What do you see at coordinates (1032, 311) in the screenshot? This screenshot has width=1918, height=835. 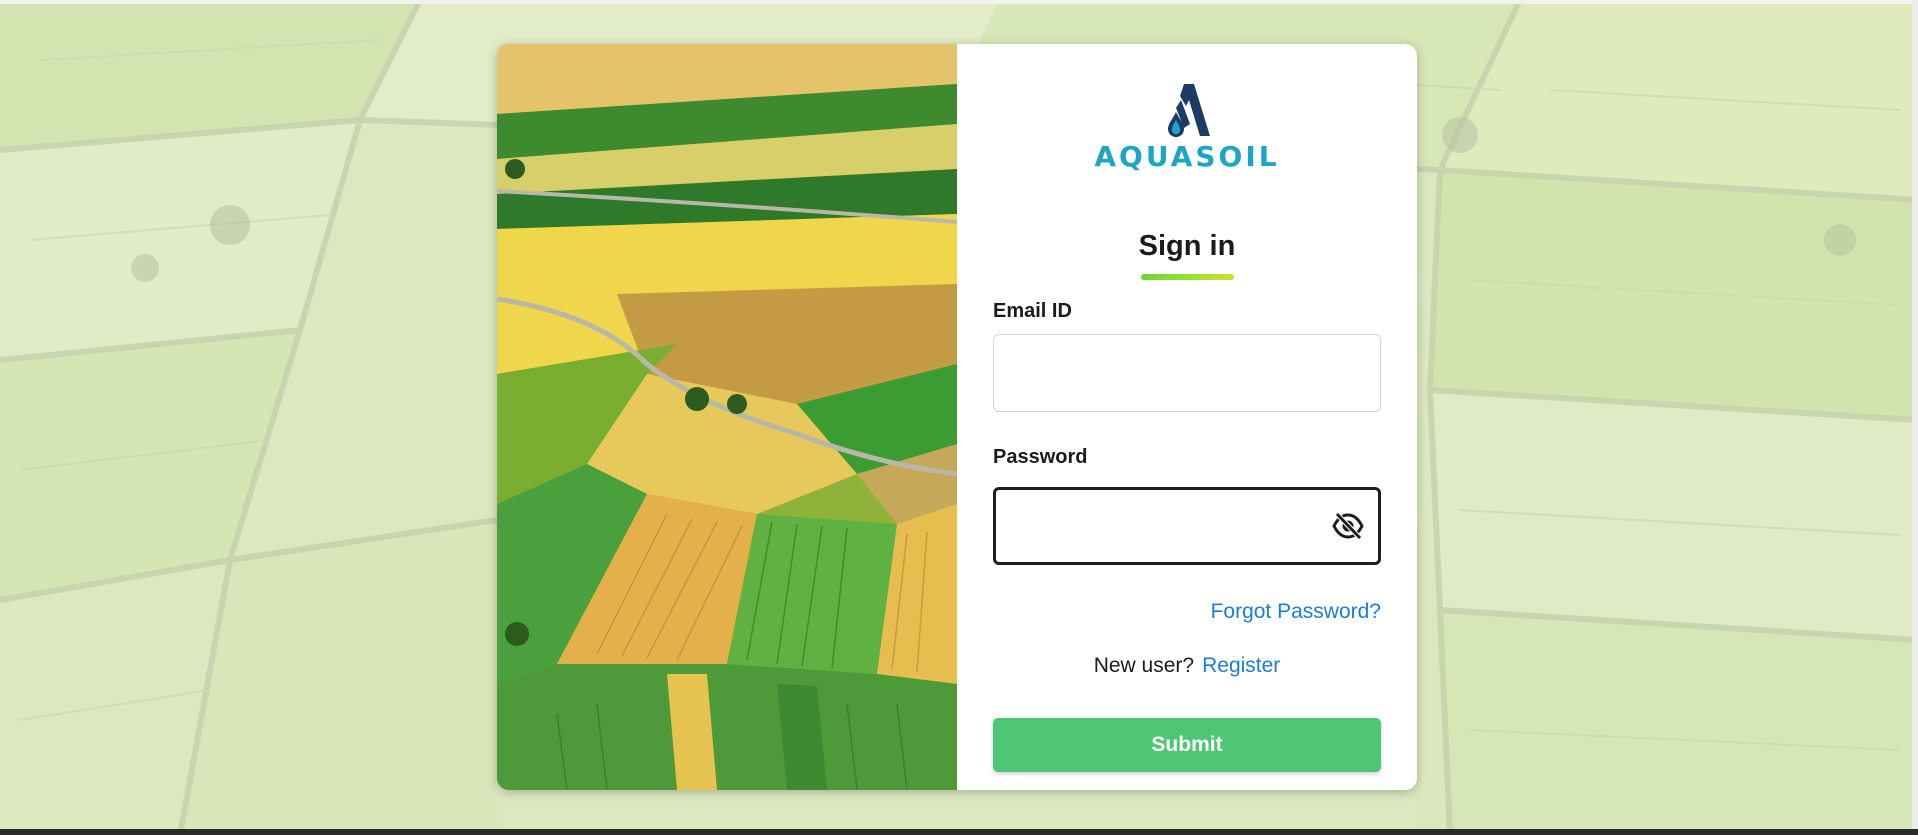 I see `email-label: Email ID` at bounding box center [1032, 311].